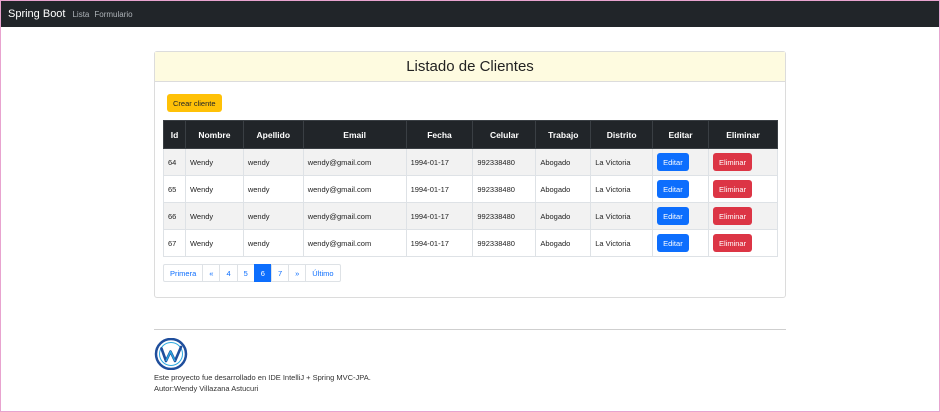 This screenshot has width=940, height=412. I want to click on cell-id: 67, so click(174, 243).